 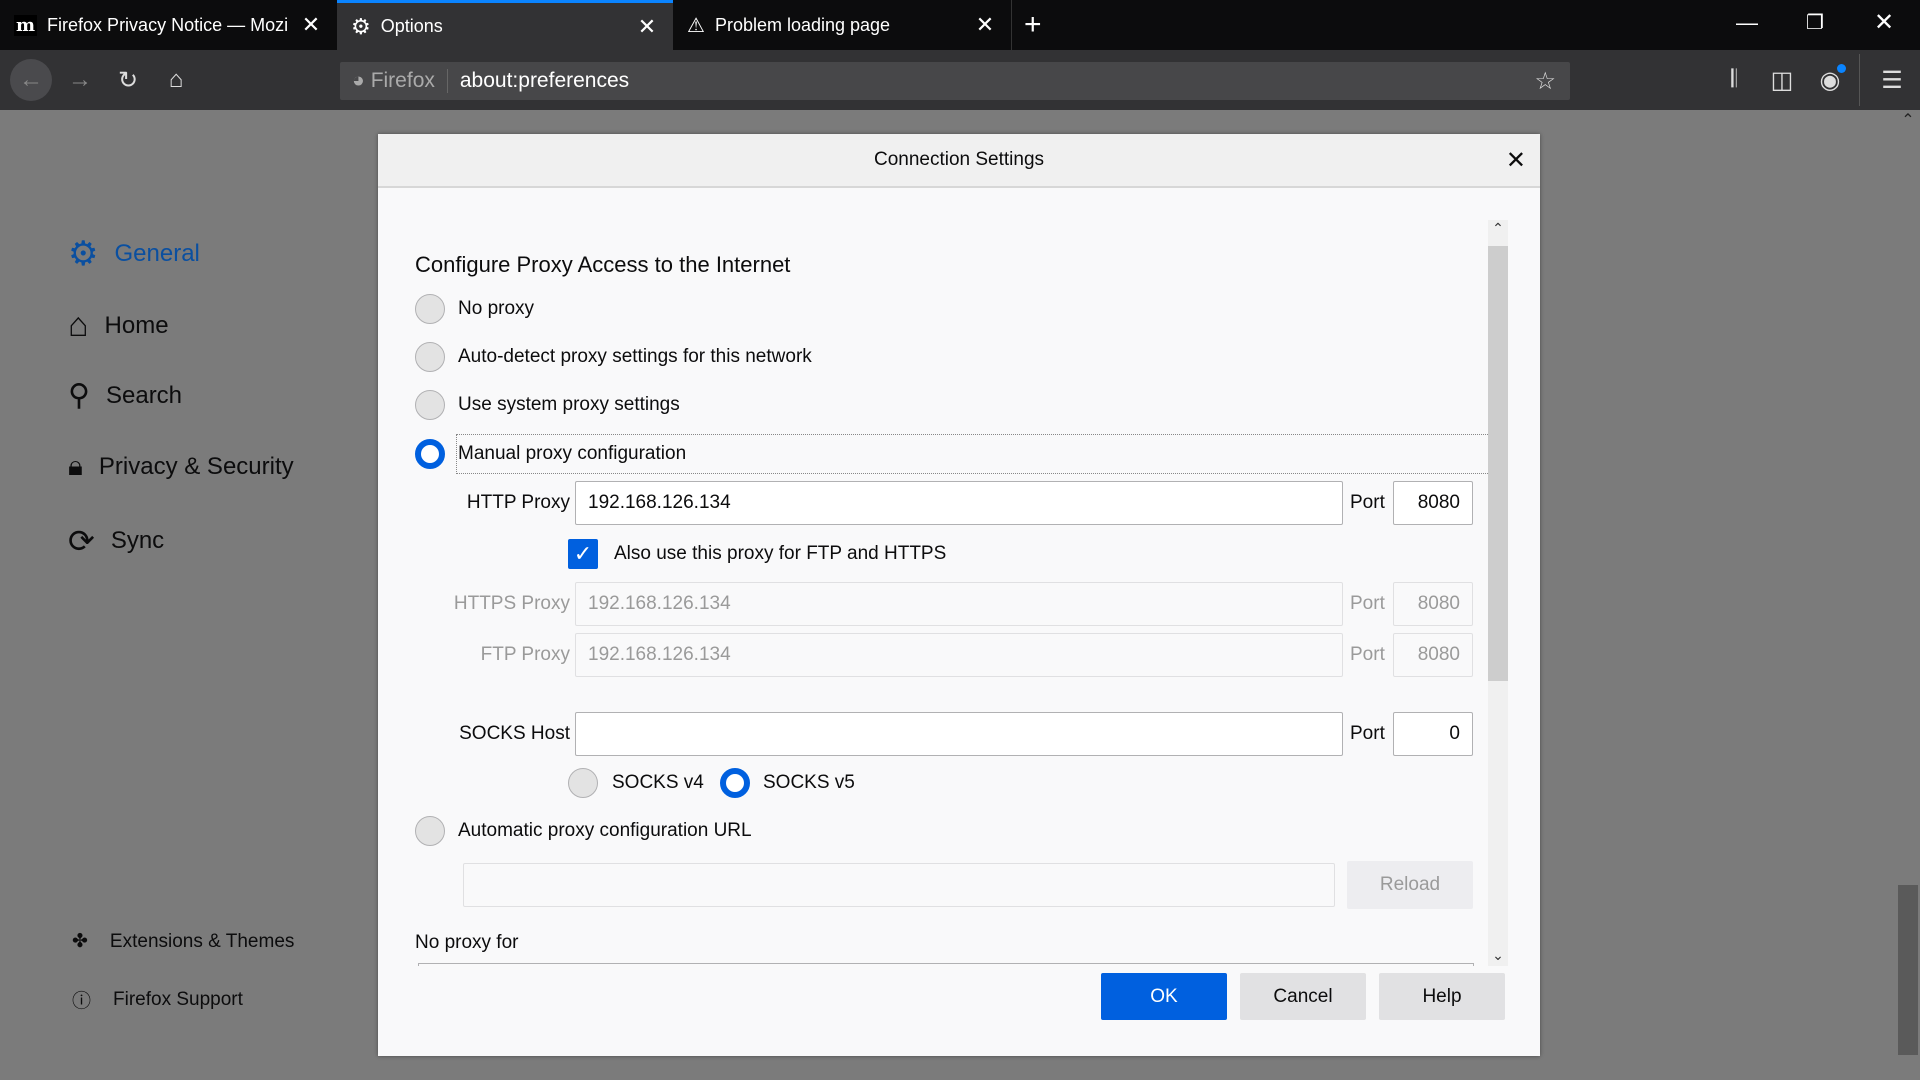 What do you see at coordinates (1410, 885) in the screenshot?
I see `reload-button: Reload` at bounding box center [1410, 885].